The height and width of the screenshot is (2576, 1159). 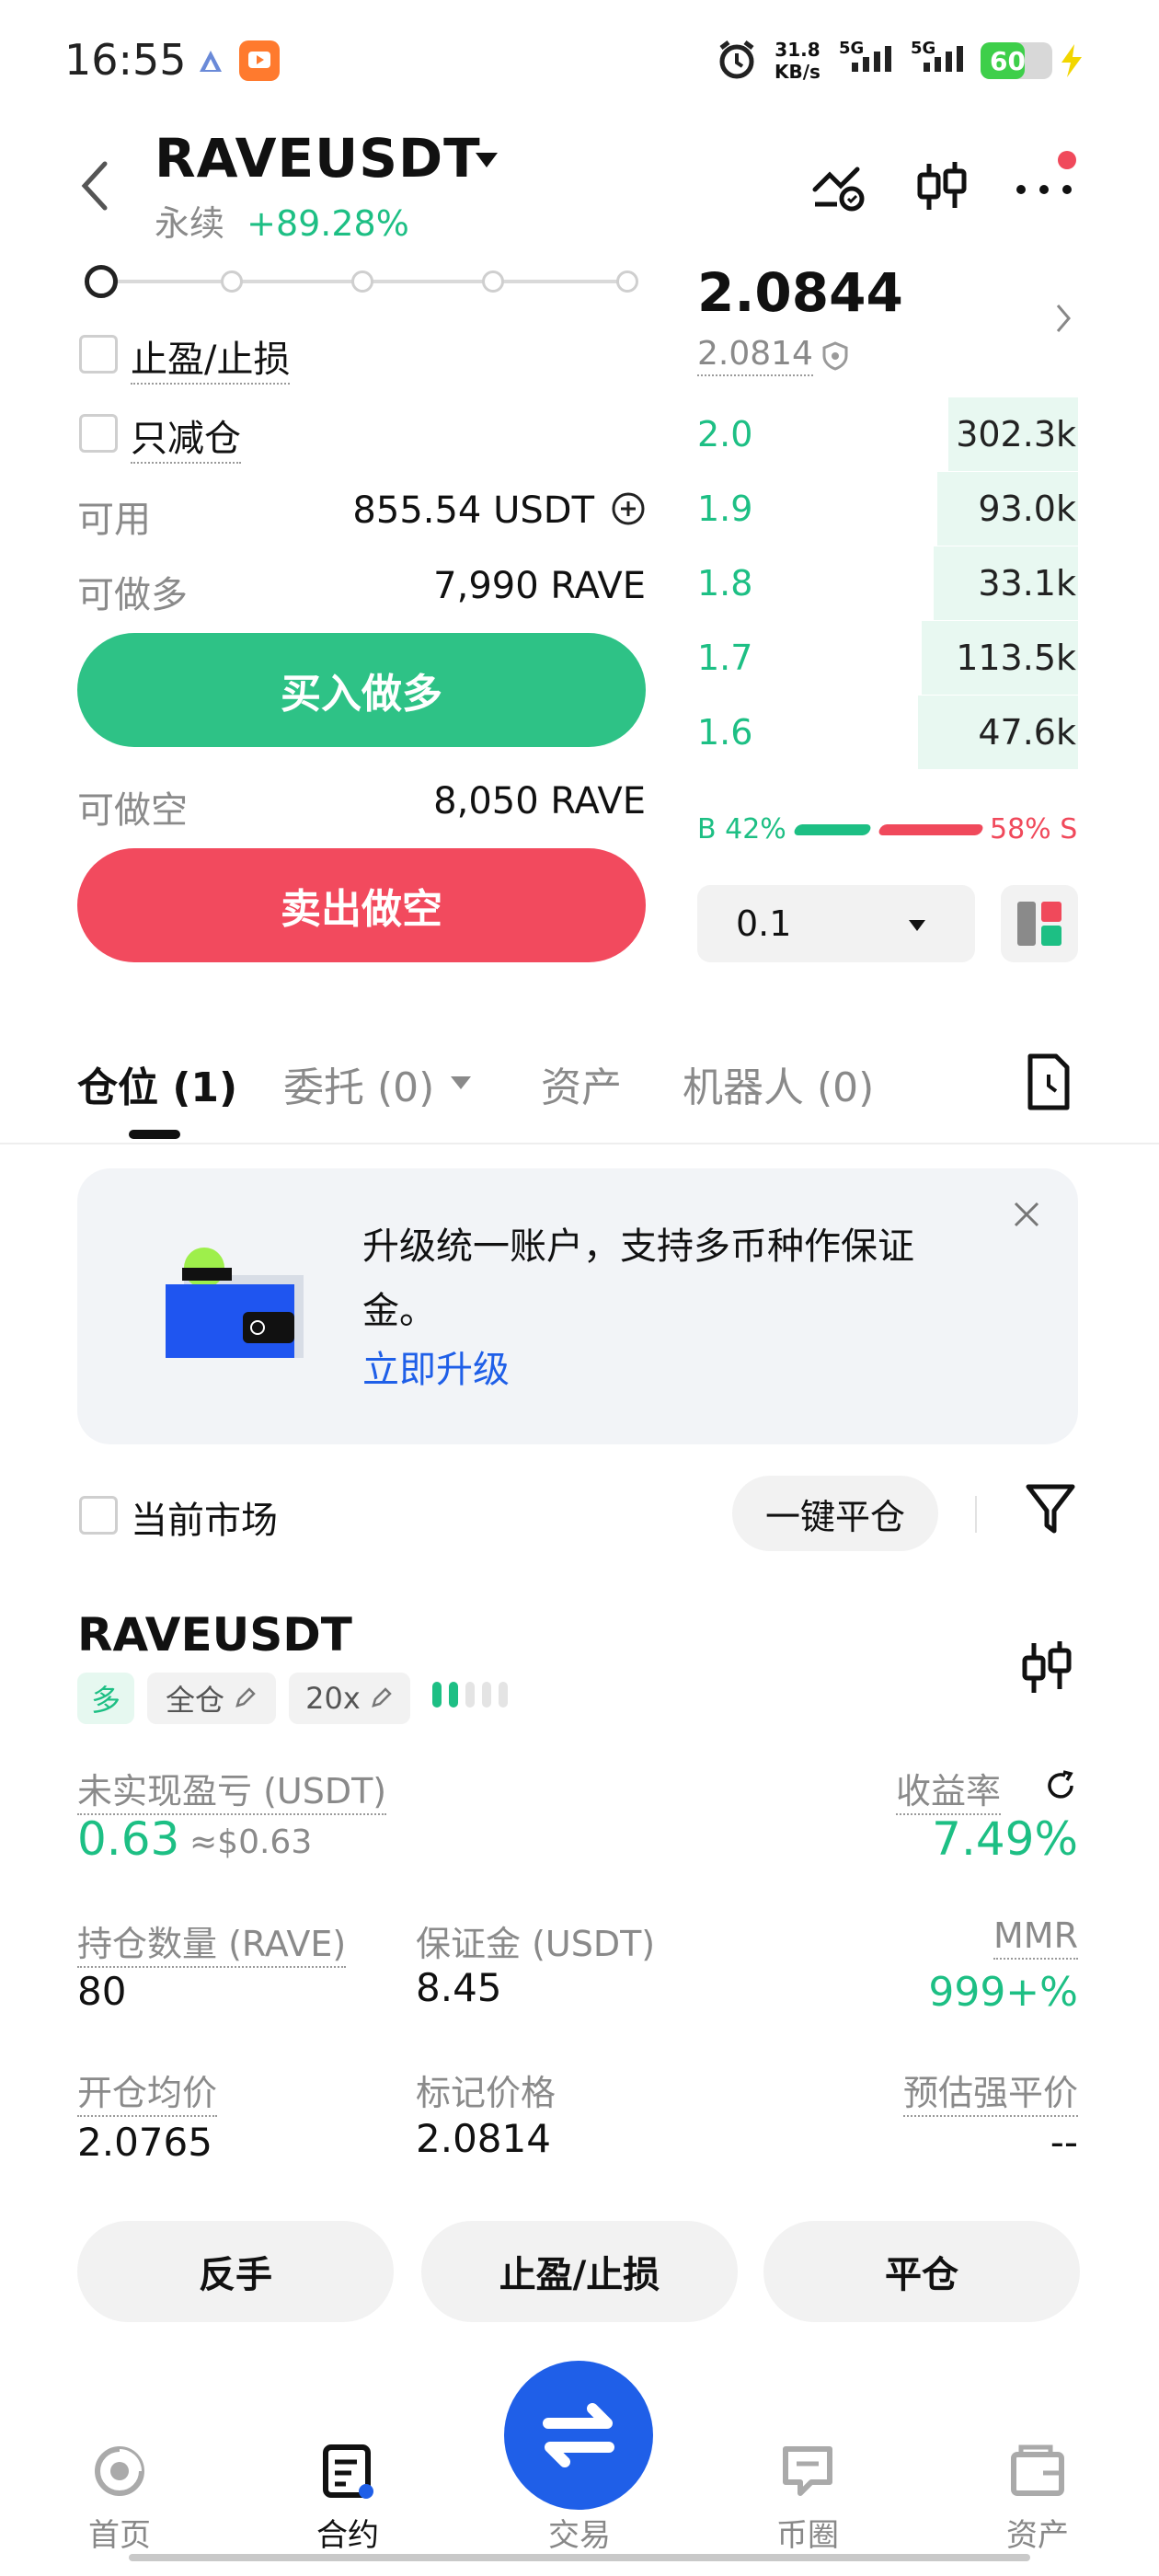 I want to click on long-available-label: 可做多, so click(x=132, y=595).